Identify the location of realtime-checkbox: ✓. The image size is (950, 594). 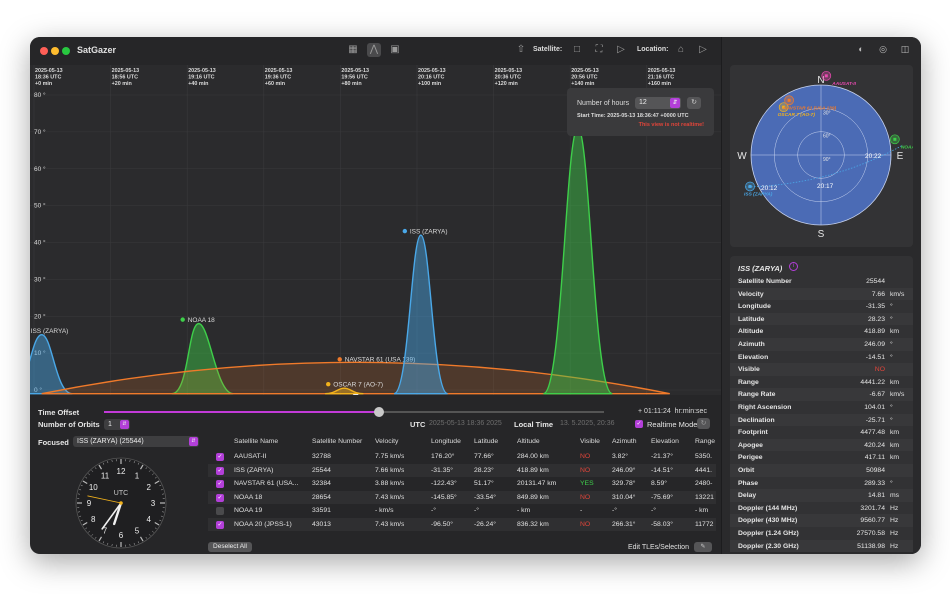
(639, 424).